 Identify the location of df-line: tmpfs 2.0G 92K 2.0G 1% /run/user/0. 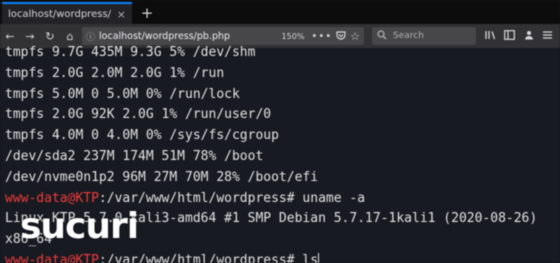
(138, 115).